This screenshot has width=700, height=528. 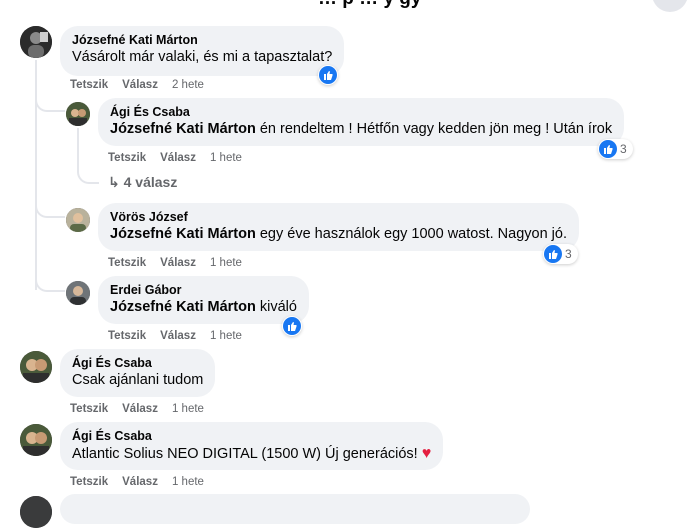 I want to click on comment-text: Józsefné Kati Márton kiváló, so click(x=203, y=307).